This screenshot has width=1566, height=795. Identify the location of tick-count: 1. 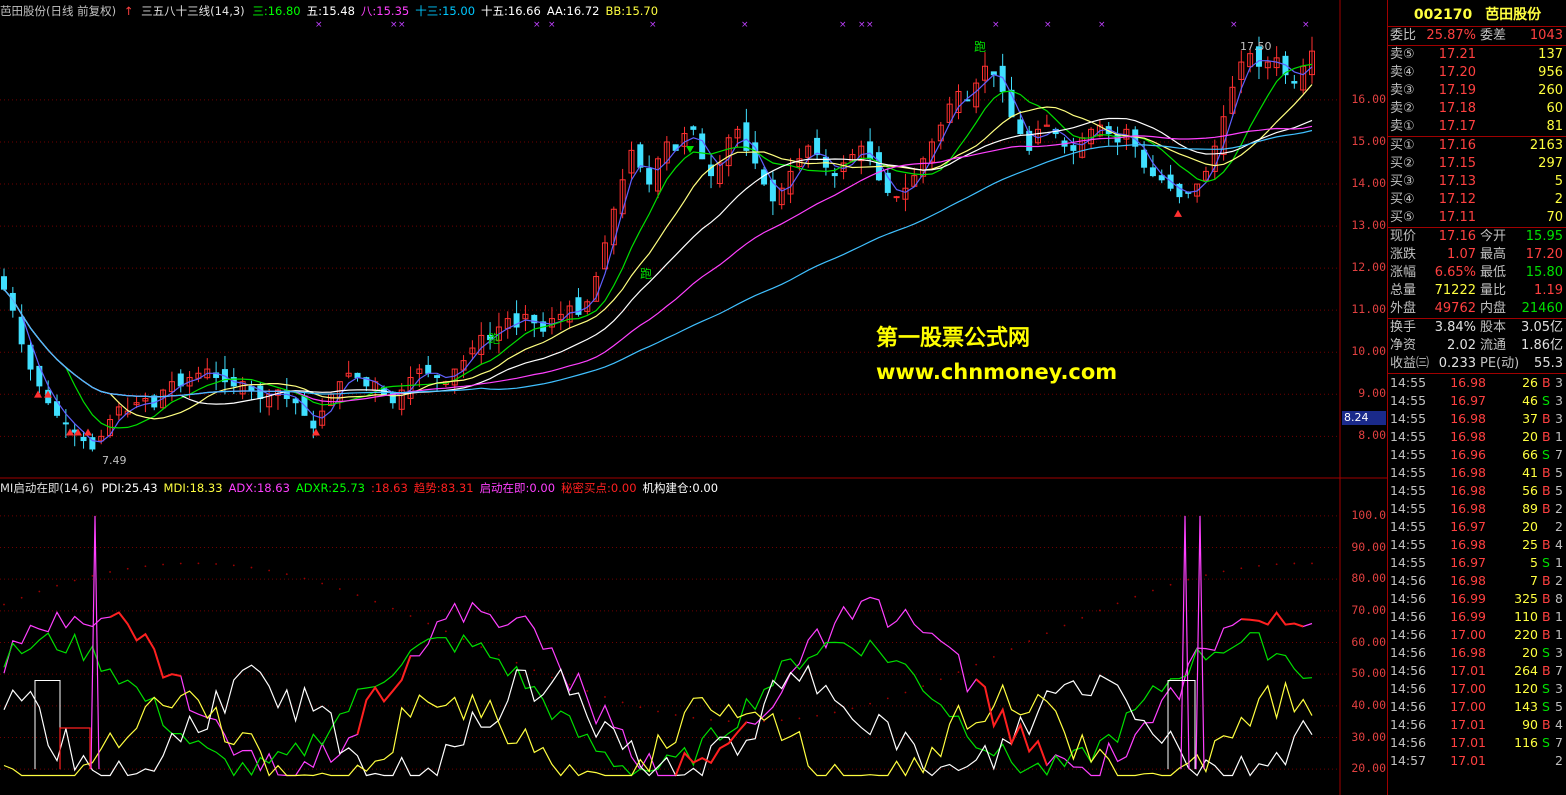
(1559, 562).